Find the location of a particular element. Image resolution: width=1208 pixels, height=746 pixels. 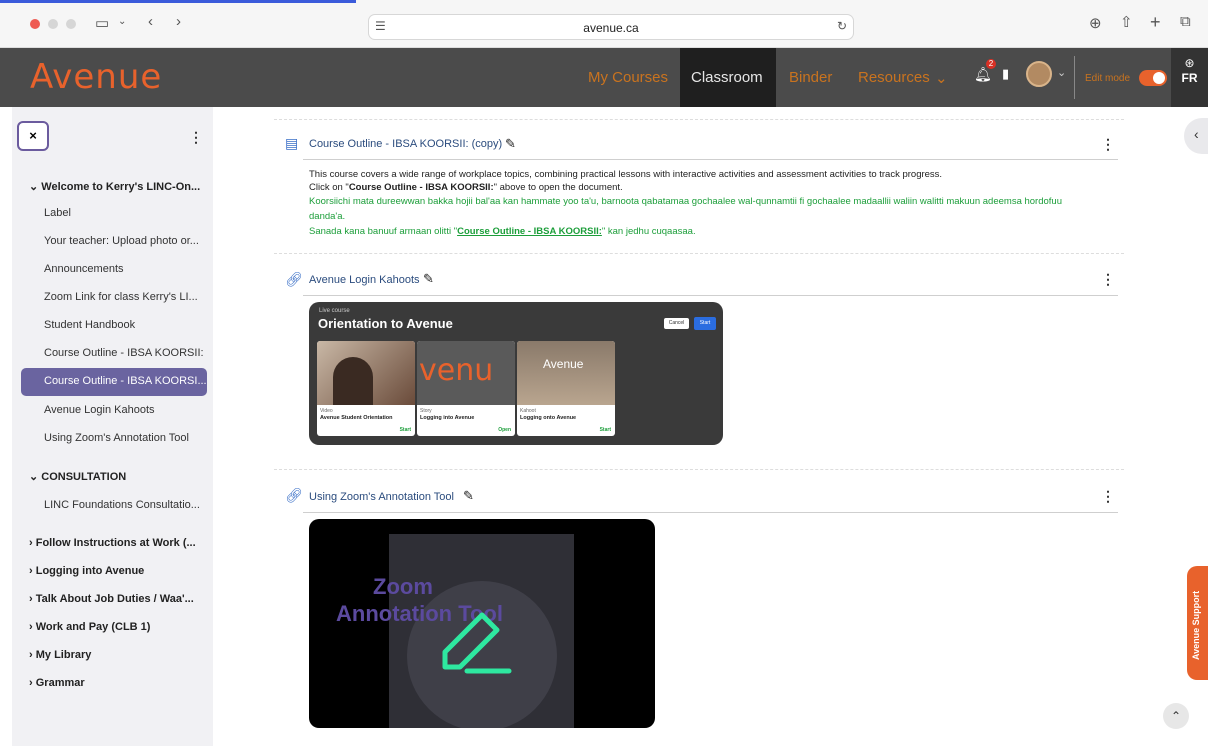

story-thumbnail: venu is located at coordinates (466, 373).